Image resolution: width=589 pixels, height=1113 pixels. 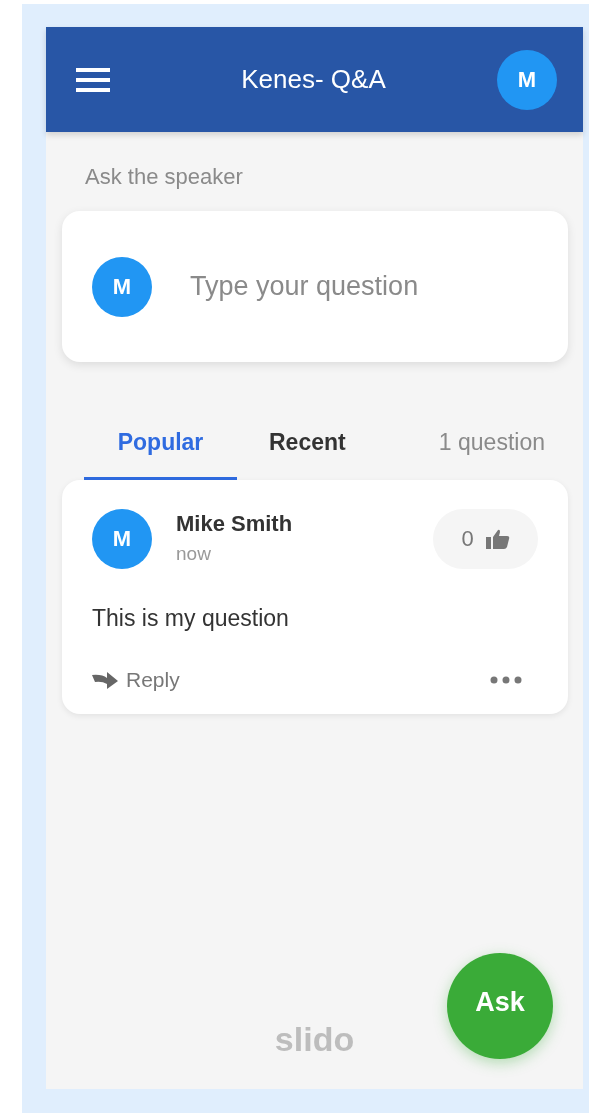 What do you see at coordinates (122, 539) in the screenshot?
I see `author-avatar: M` at bounding box center [122, 539].